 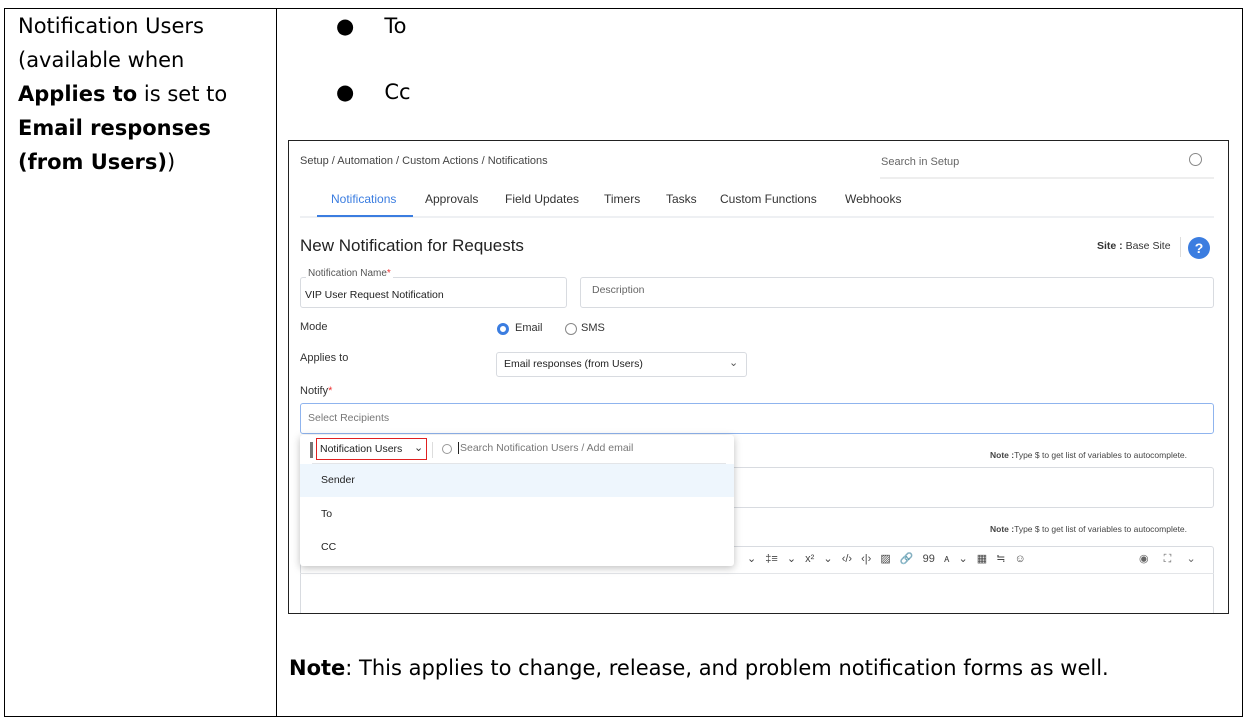 What do you see at coordinates (326, 514) in the screenshot?
I see `list-item-to: To` at bounding box center [326, 514].